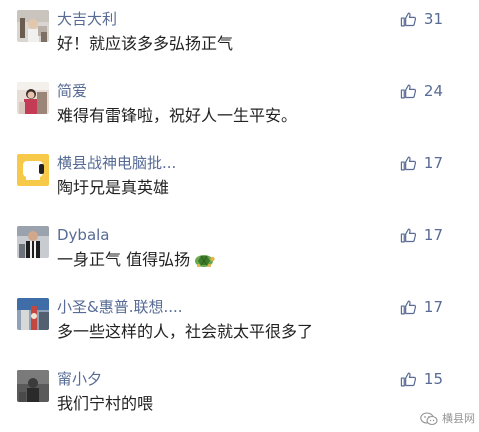 Image resolution: width=479 pixels, height=432 pixels. I want to click on comment-content: 多一些这样的人，社会就太平很多了, so click(185, 331).